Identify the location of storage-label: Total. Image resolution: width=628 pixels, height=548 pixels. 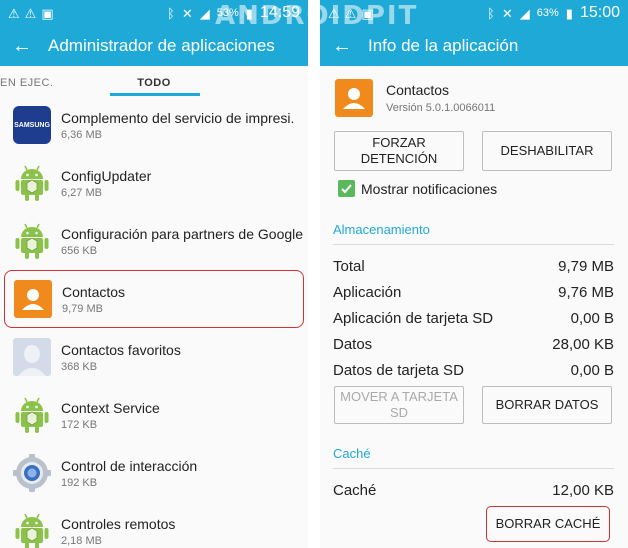
(349, 266).